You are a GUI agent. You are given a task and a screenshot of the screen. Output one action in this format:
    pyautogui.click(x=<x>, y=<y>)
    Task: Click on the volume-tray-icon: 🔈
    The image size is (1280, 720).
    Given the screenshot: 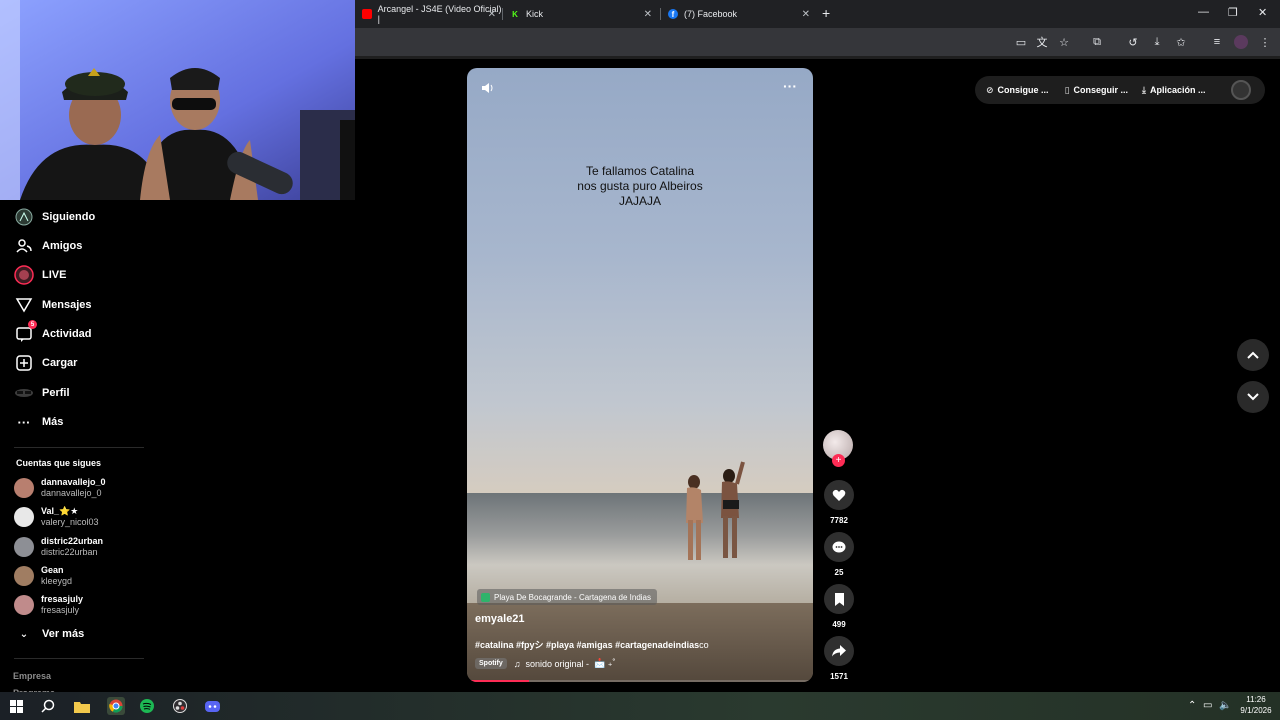 What is the action you would take?
    pyautogui.click(x=1225, y=705)
    